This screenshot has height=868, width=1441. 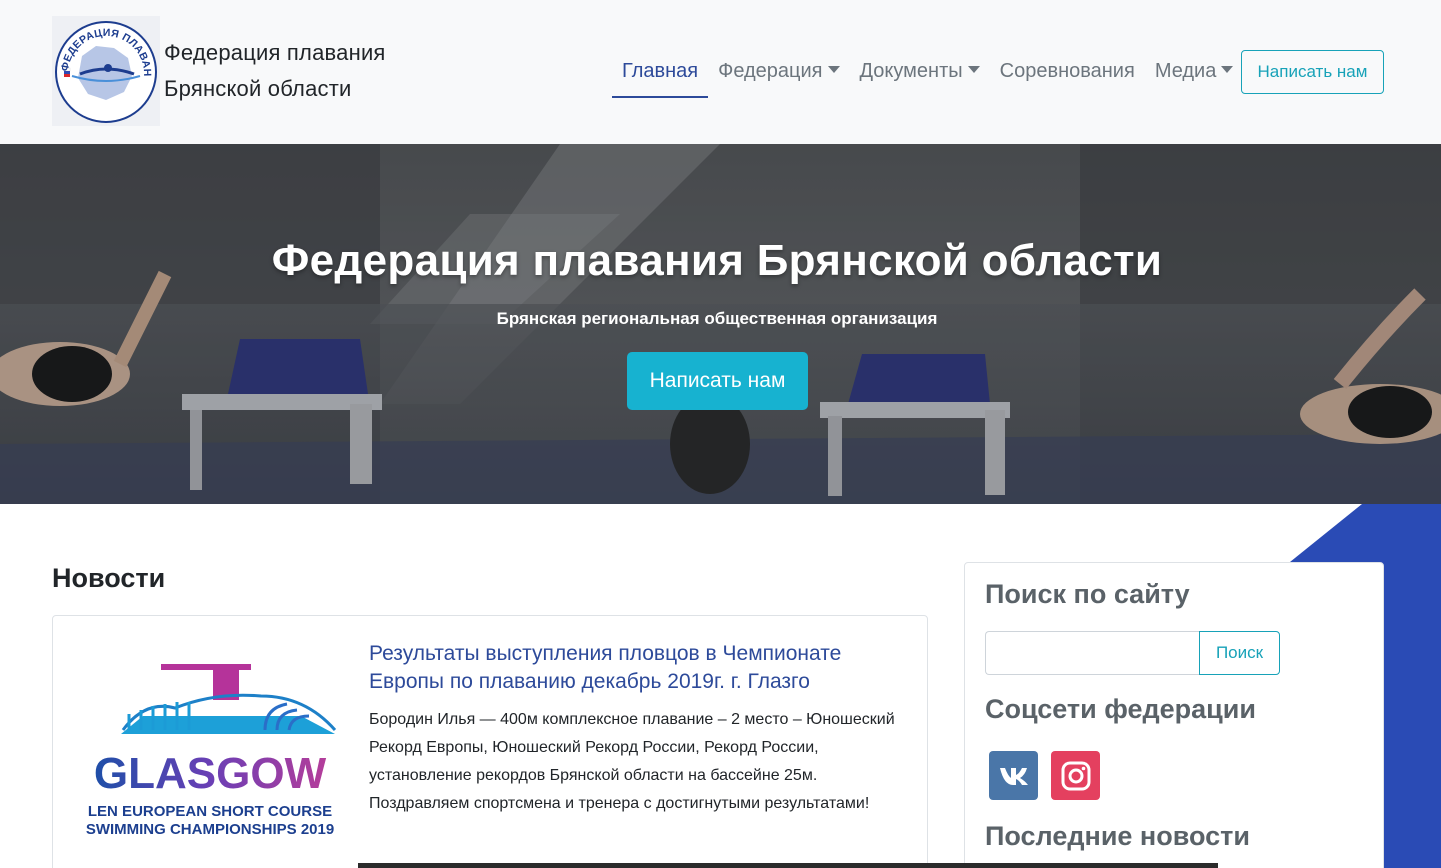 I want to click on instagram-icon, so click(x=1075, y=775).